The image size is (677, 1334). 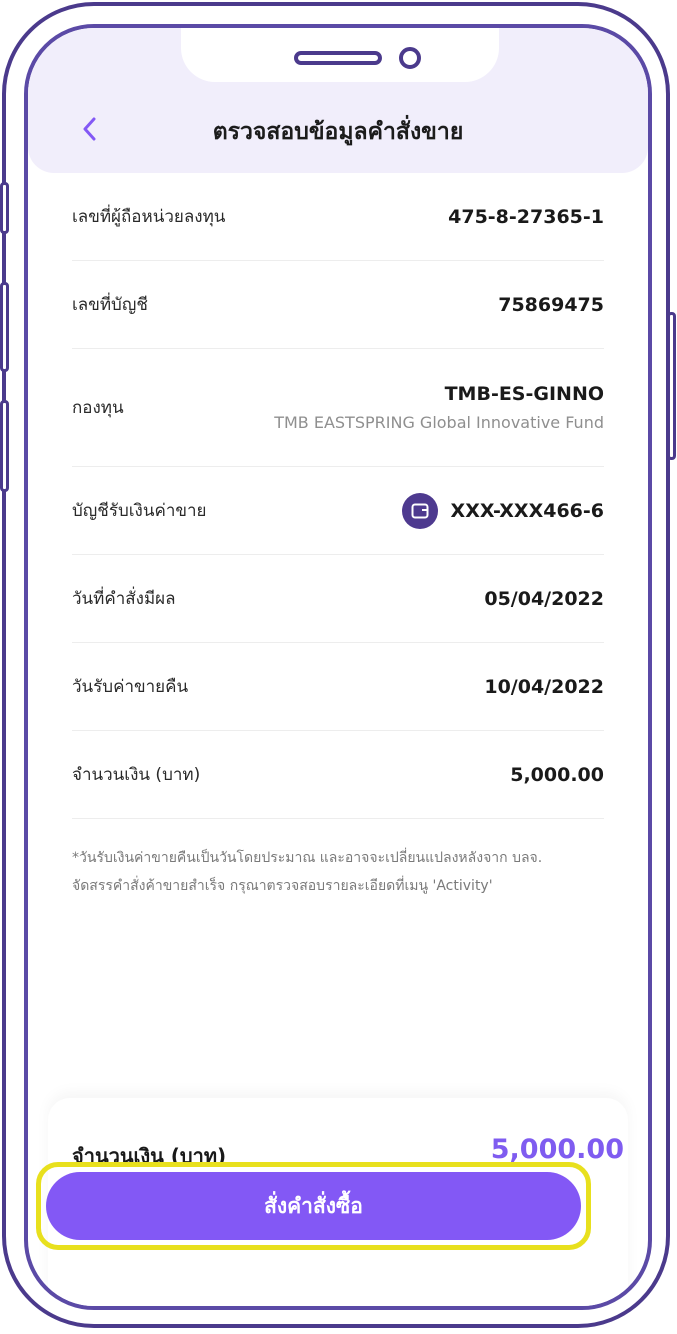 I want to click on list-item: วันที่คำสั่งมีผล 05/04/2022, so click(x=338, y=599).